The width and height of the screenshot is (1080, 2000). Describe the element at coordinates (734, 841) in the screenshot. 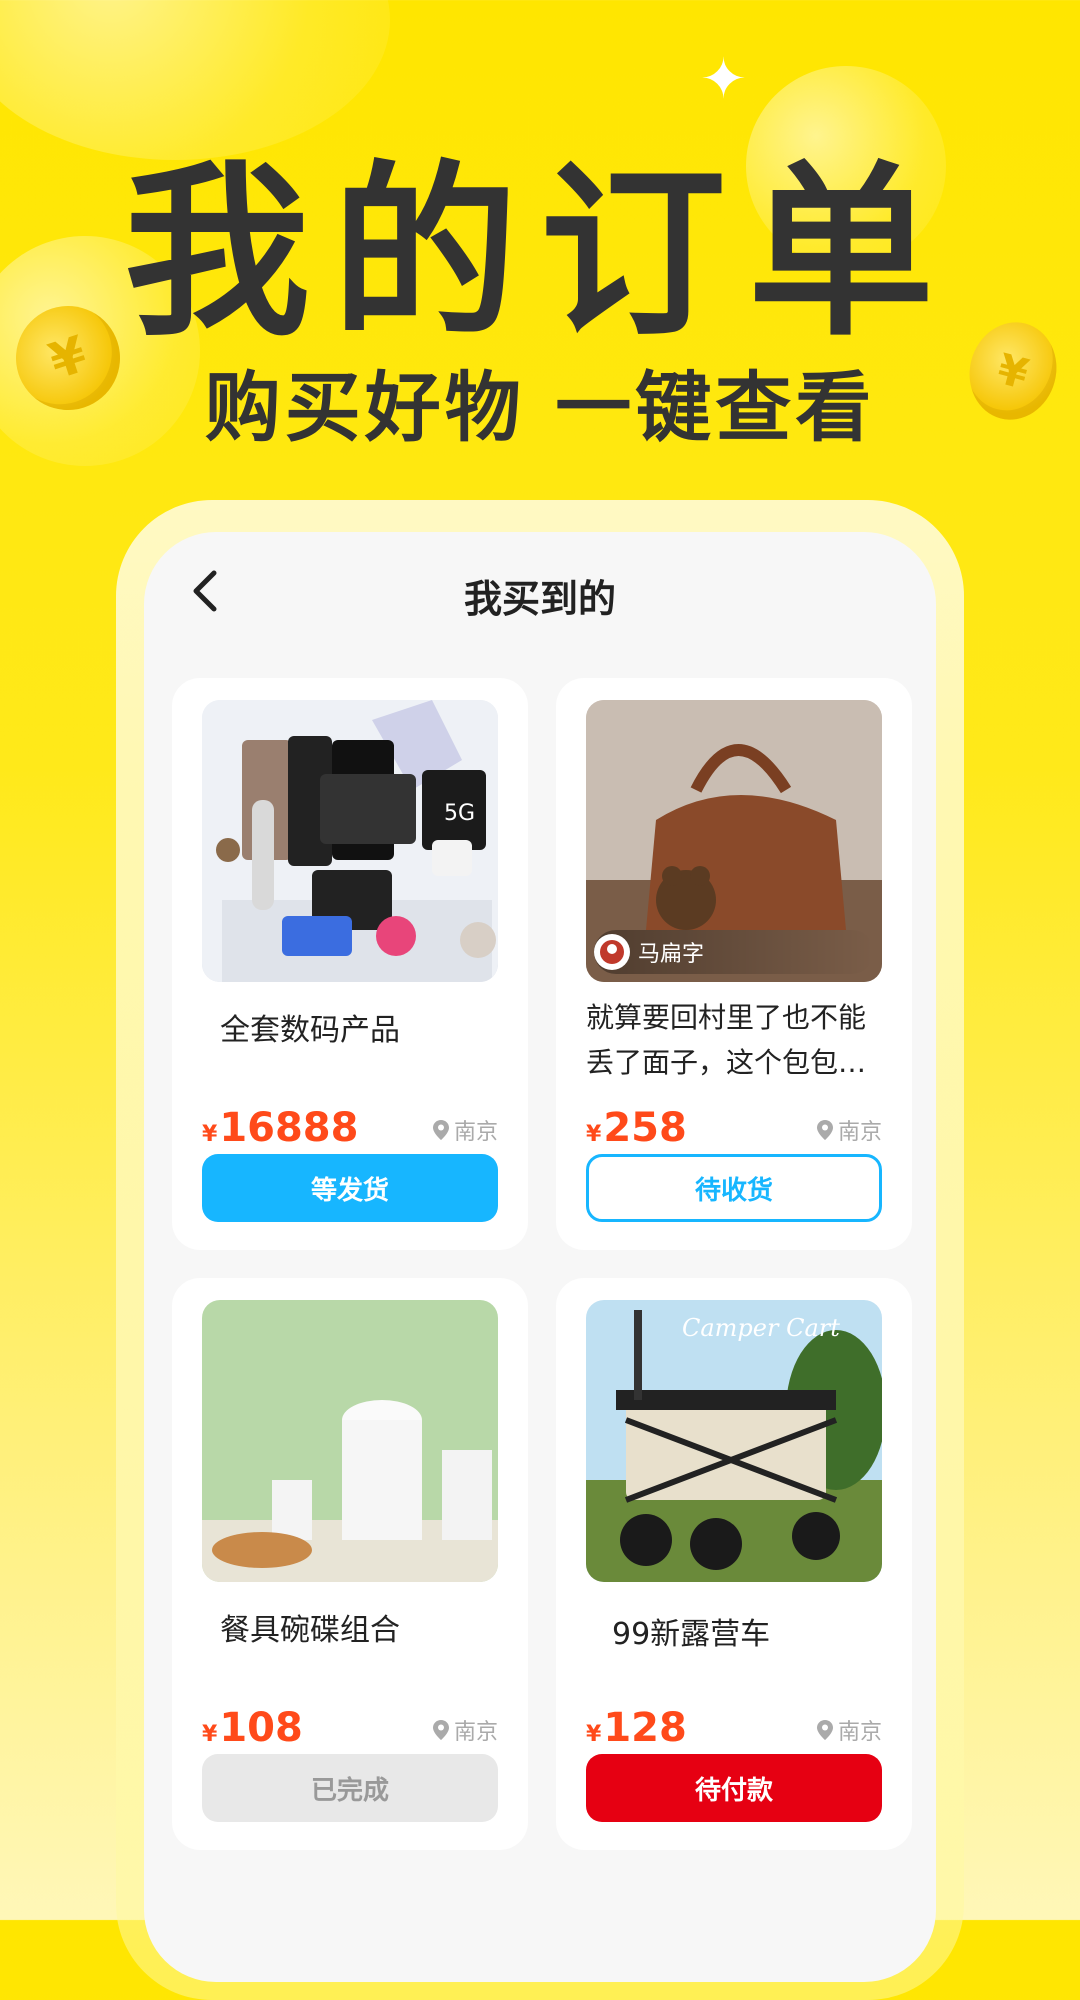

I see `product-image: 马扁字` at that location.